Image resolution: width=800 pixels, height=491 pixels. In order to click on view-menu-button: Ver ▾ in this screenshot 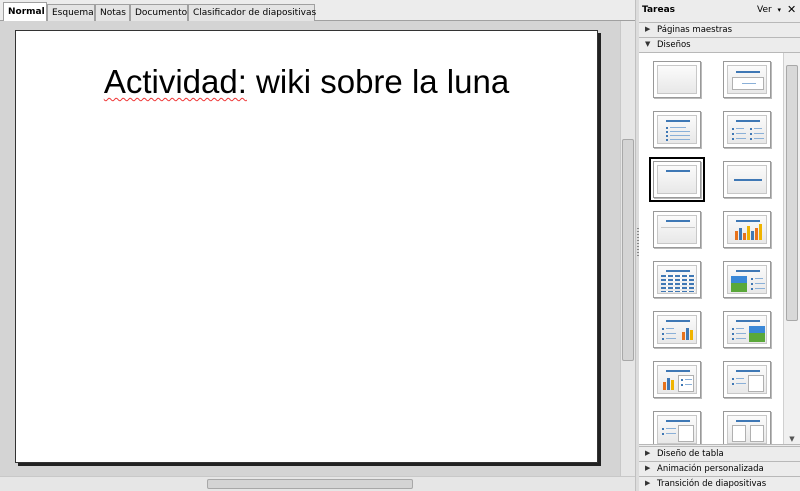, I will do `click(769, 10)`.